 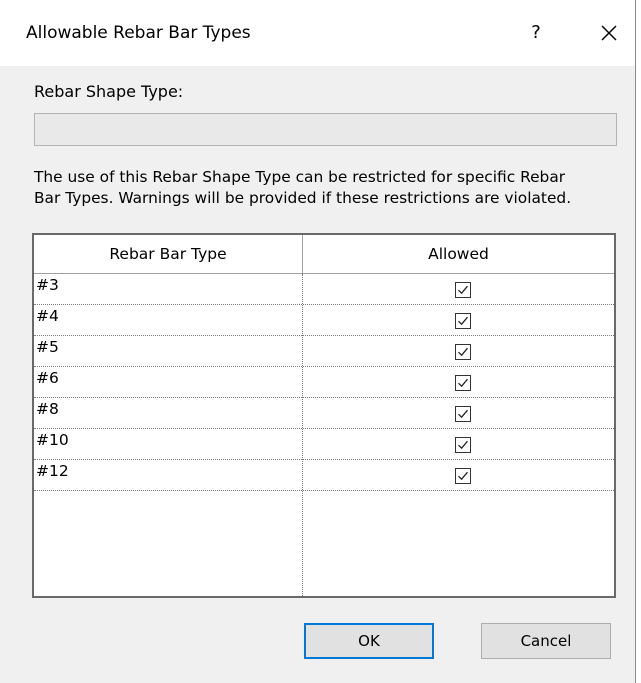 What do you see at coordinates (47, 409) in the screenshot?
I see `rebar-bar-type-cell: #8` at bounding box center [47, 409].